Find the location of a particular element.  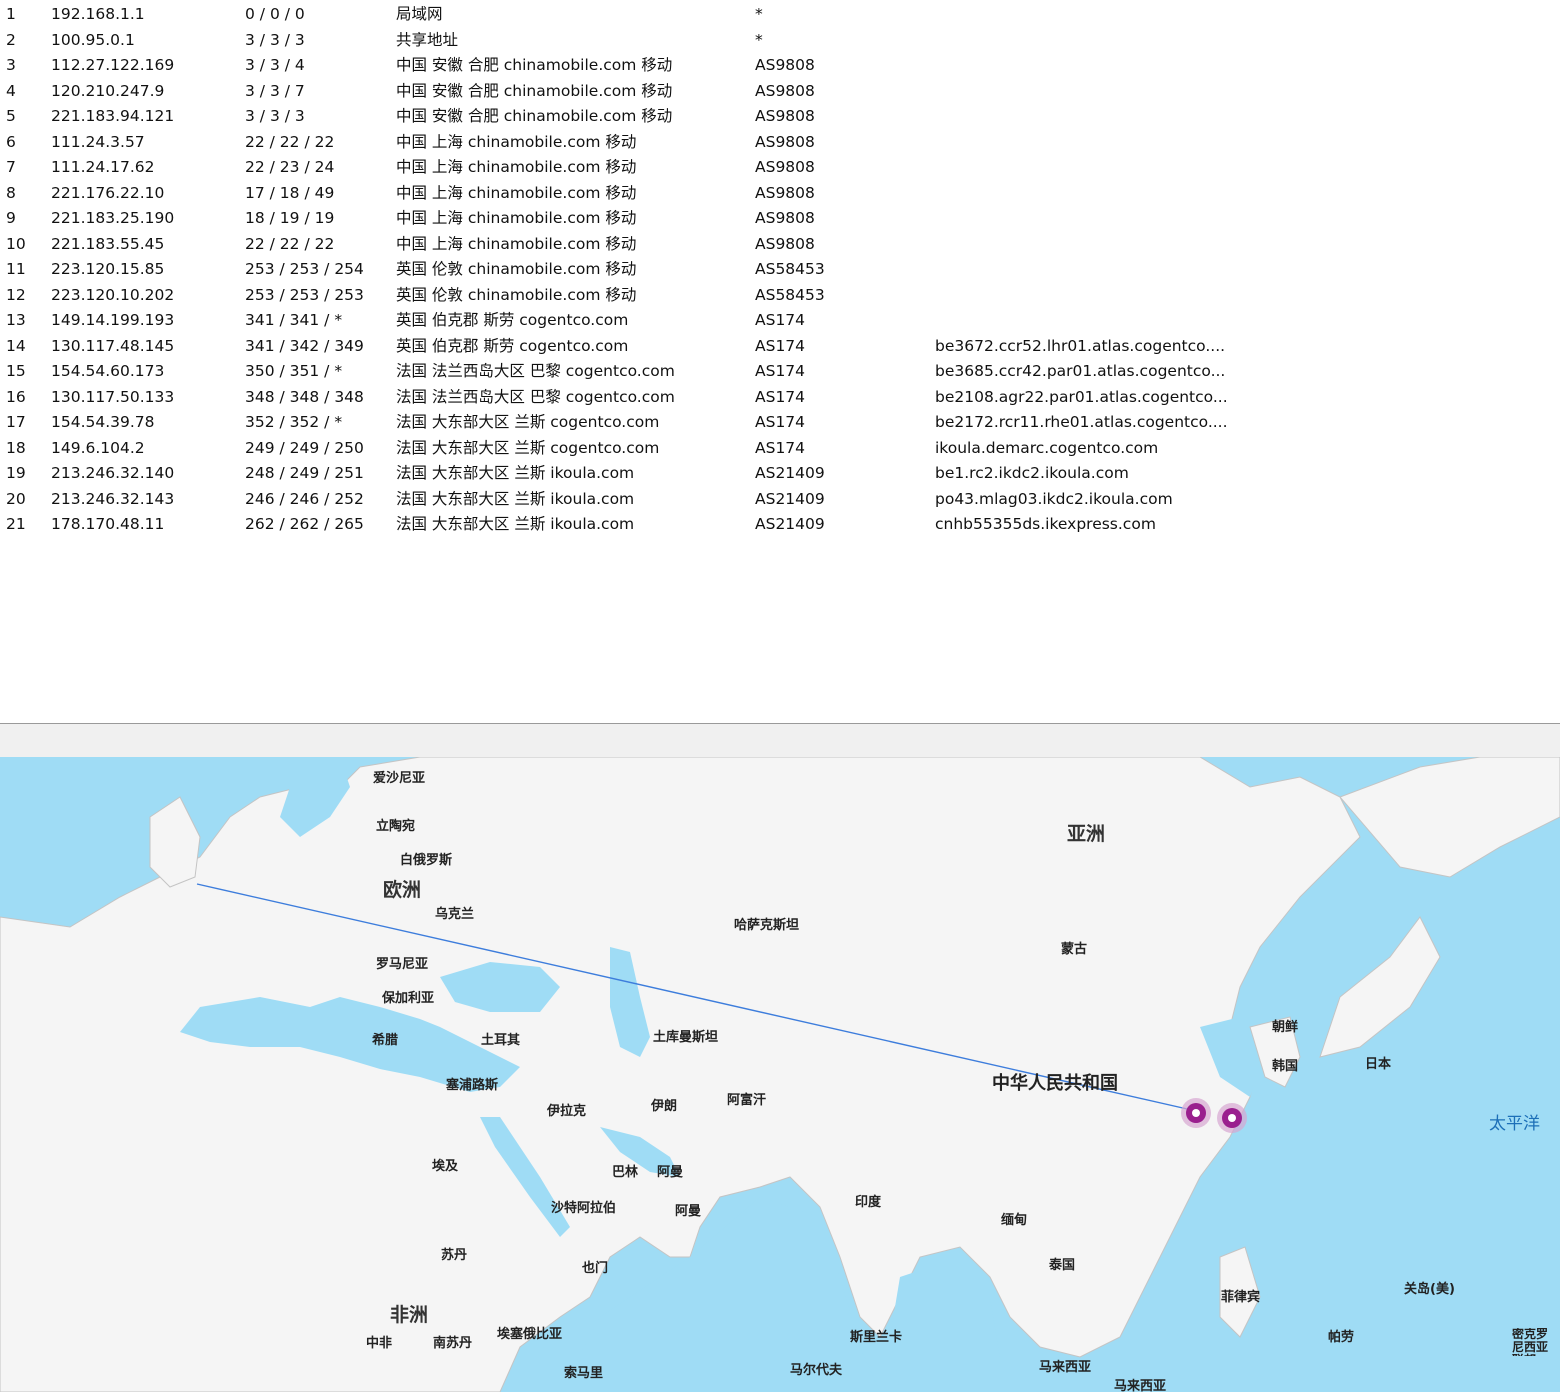

map-label-pacific: 太平洋 is located at coordinates (1514, 1124).